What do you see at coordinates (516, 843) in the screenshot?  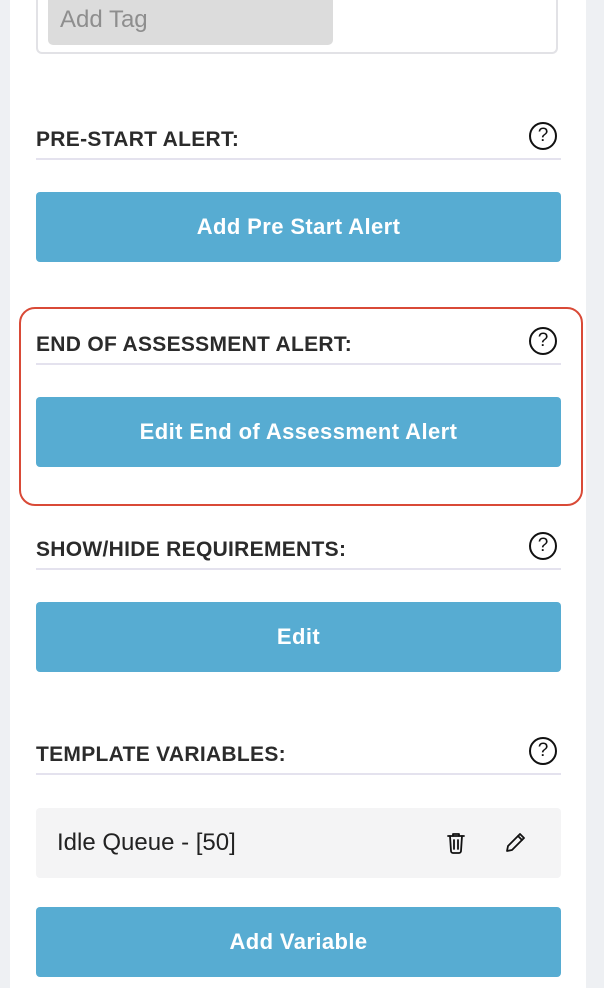 I see `pencil-icon` at bounding box center [516, 843].